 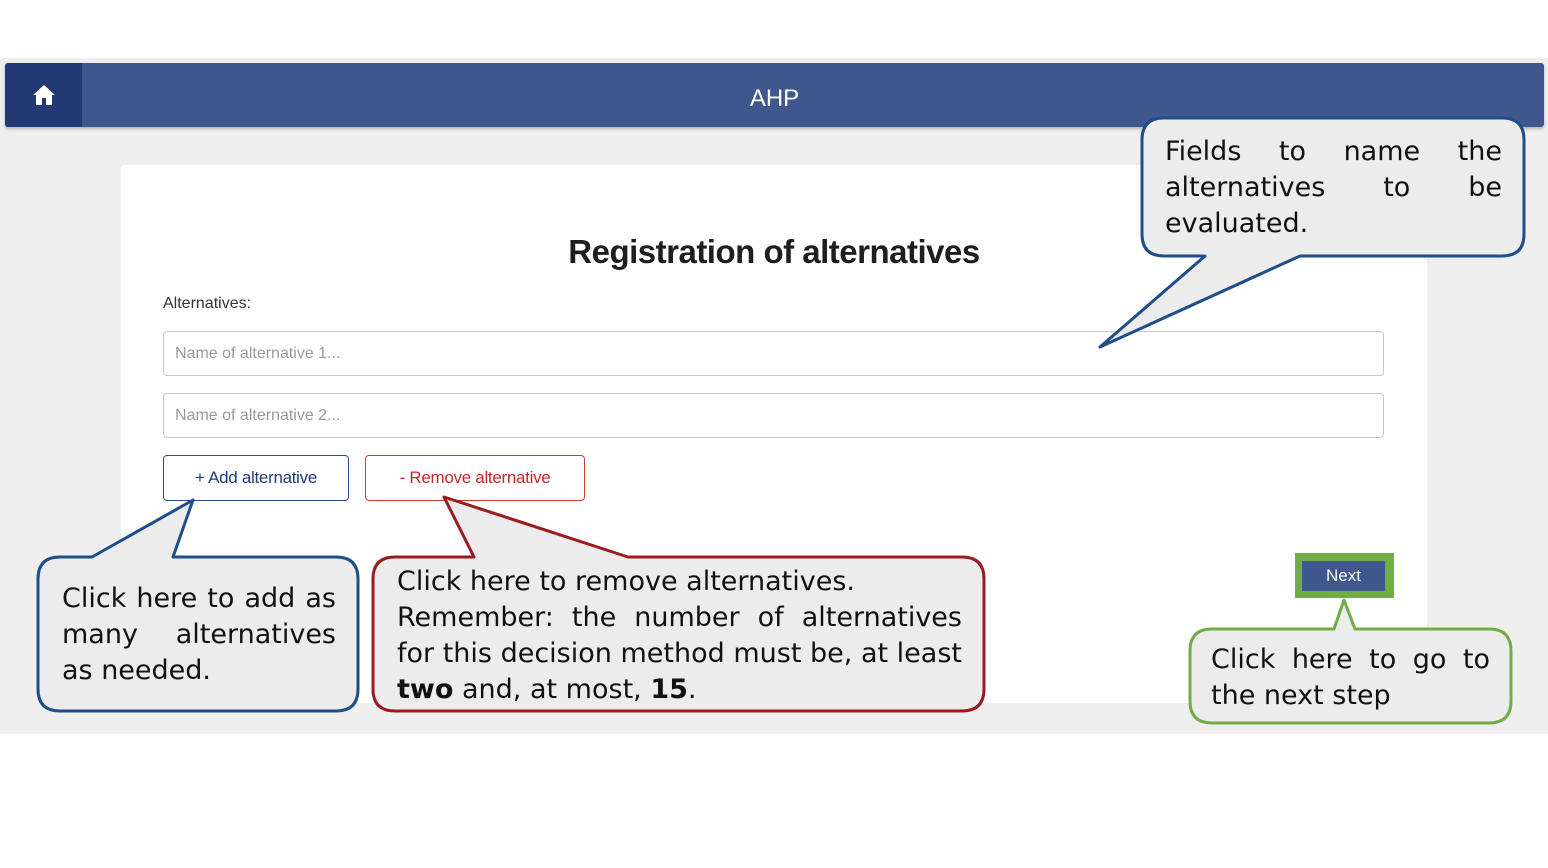 What do you see at coordinates (425, 689) in the screenshot?
I see `remove-callout-min: two` at bounding box center [425, 689].